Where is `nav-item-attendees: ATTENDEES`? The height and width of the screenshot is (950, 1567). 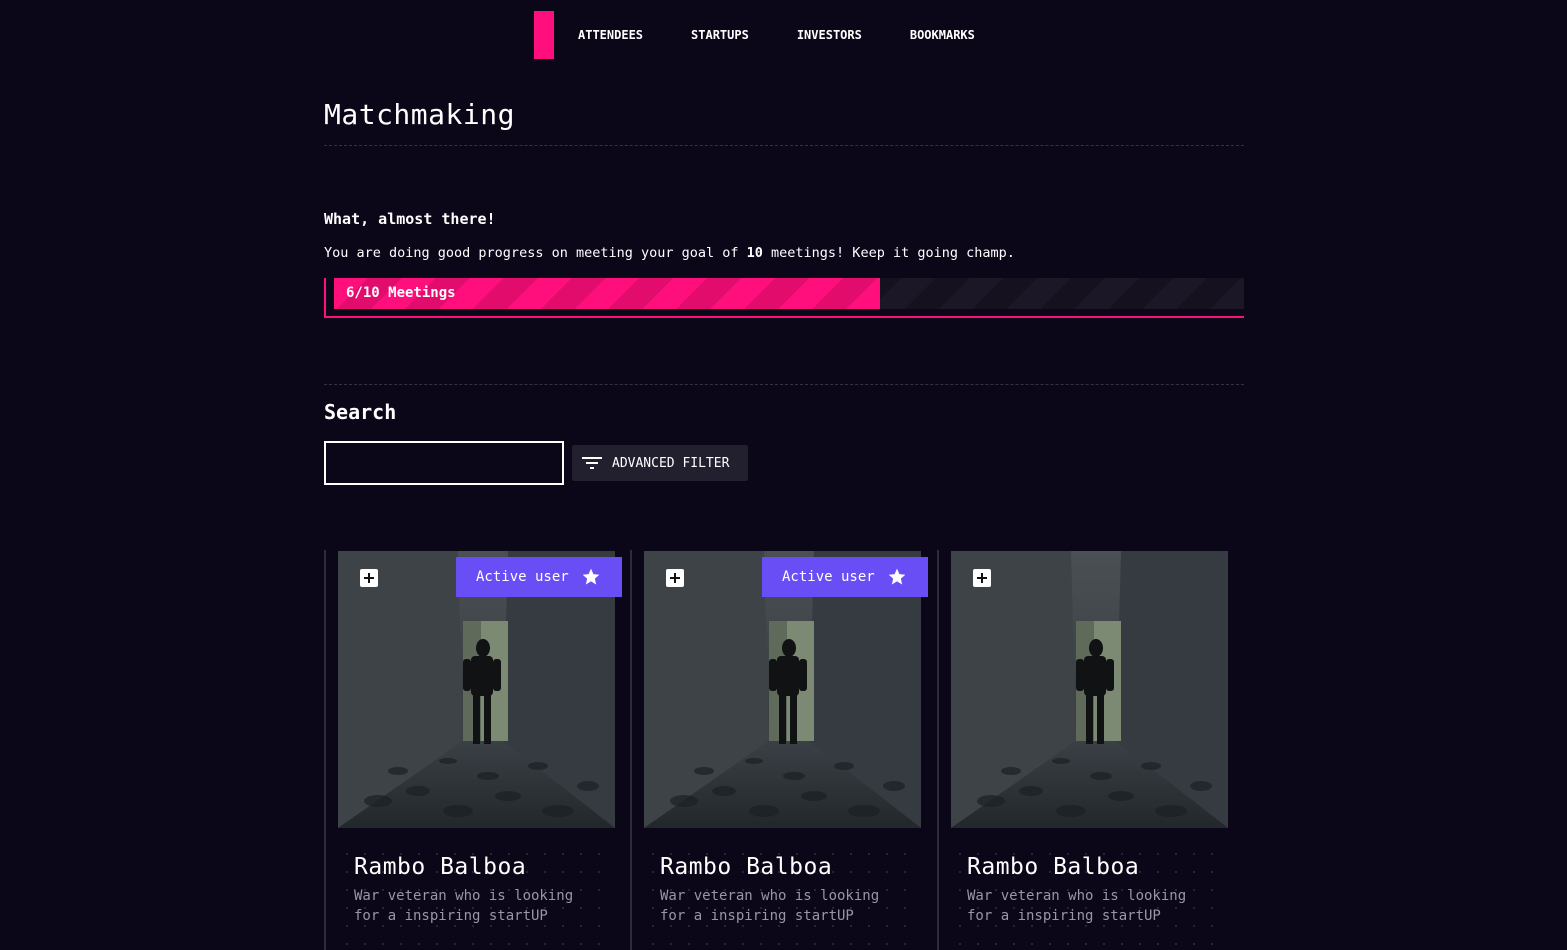
nav-item-attendees: ATTENDEES is located at coordinates (610, 35).